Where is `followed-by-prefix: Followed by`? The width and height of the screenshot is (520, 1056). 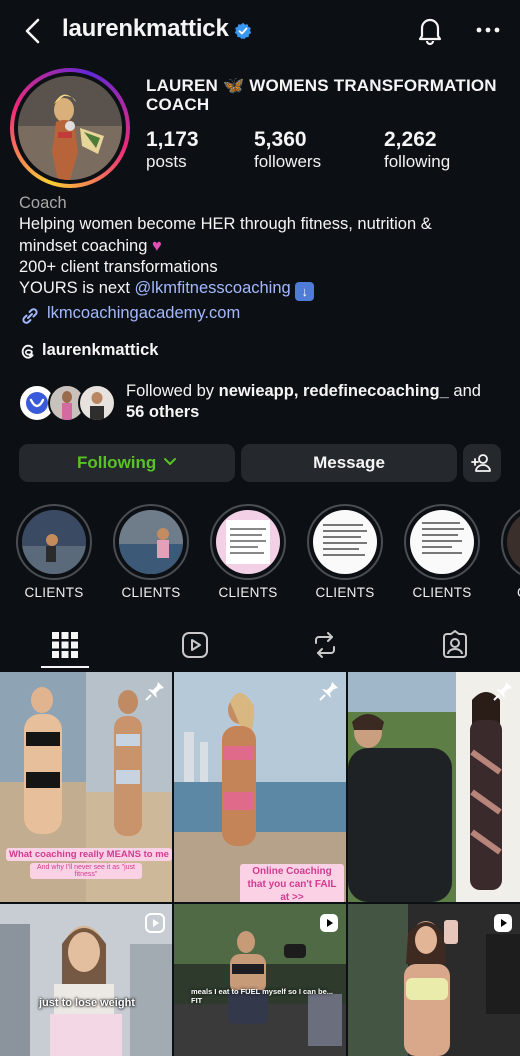 followed-by-prefix: Followed by is located at coordinates (170, 391).